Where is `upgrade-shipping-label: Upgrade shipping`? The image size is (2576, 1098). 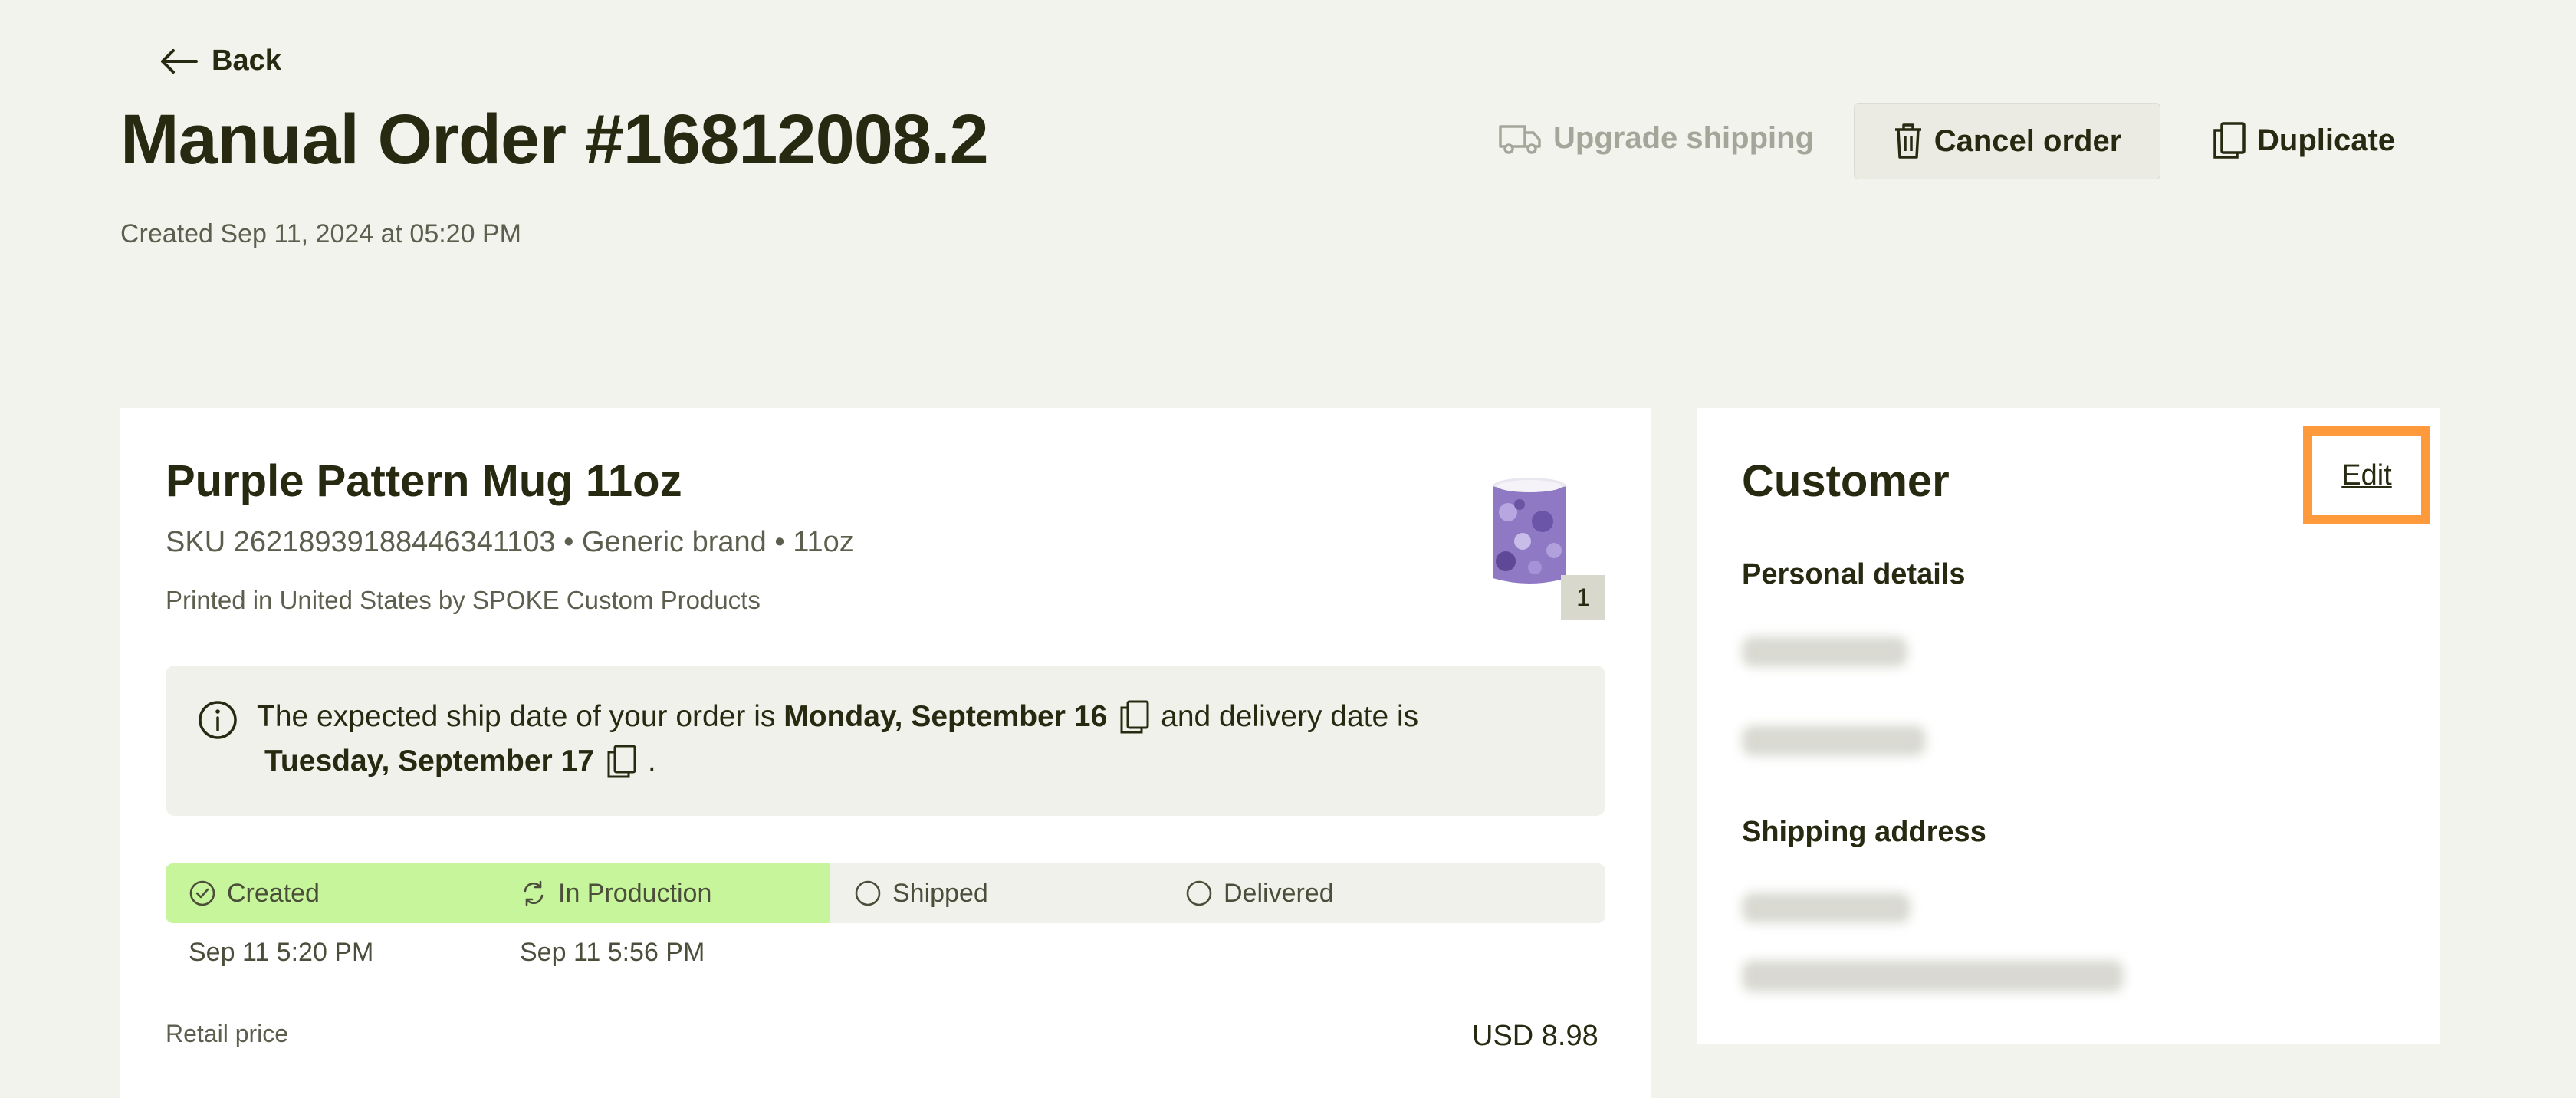
upgrade-shipping-label: Upgrade shipping is located at coordinates (1684, 138).